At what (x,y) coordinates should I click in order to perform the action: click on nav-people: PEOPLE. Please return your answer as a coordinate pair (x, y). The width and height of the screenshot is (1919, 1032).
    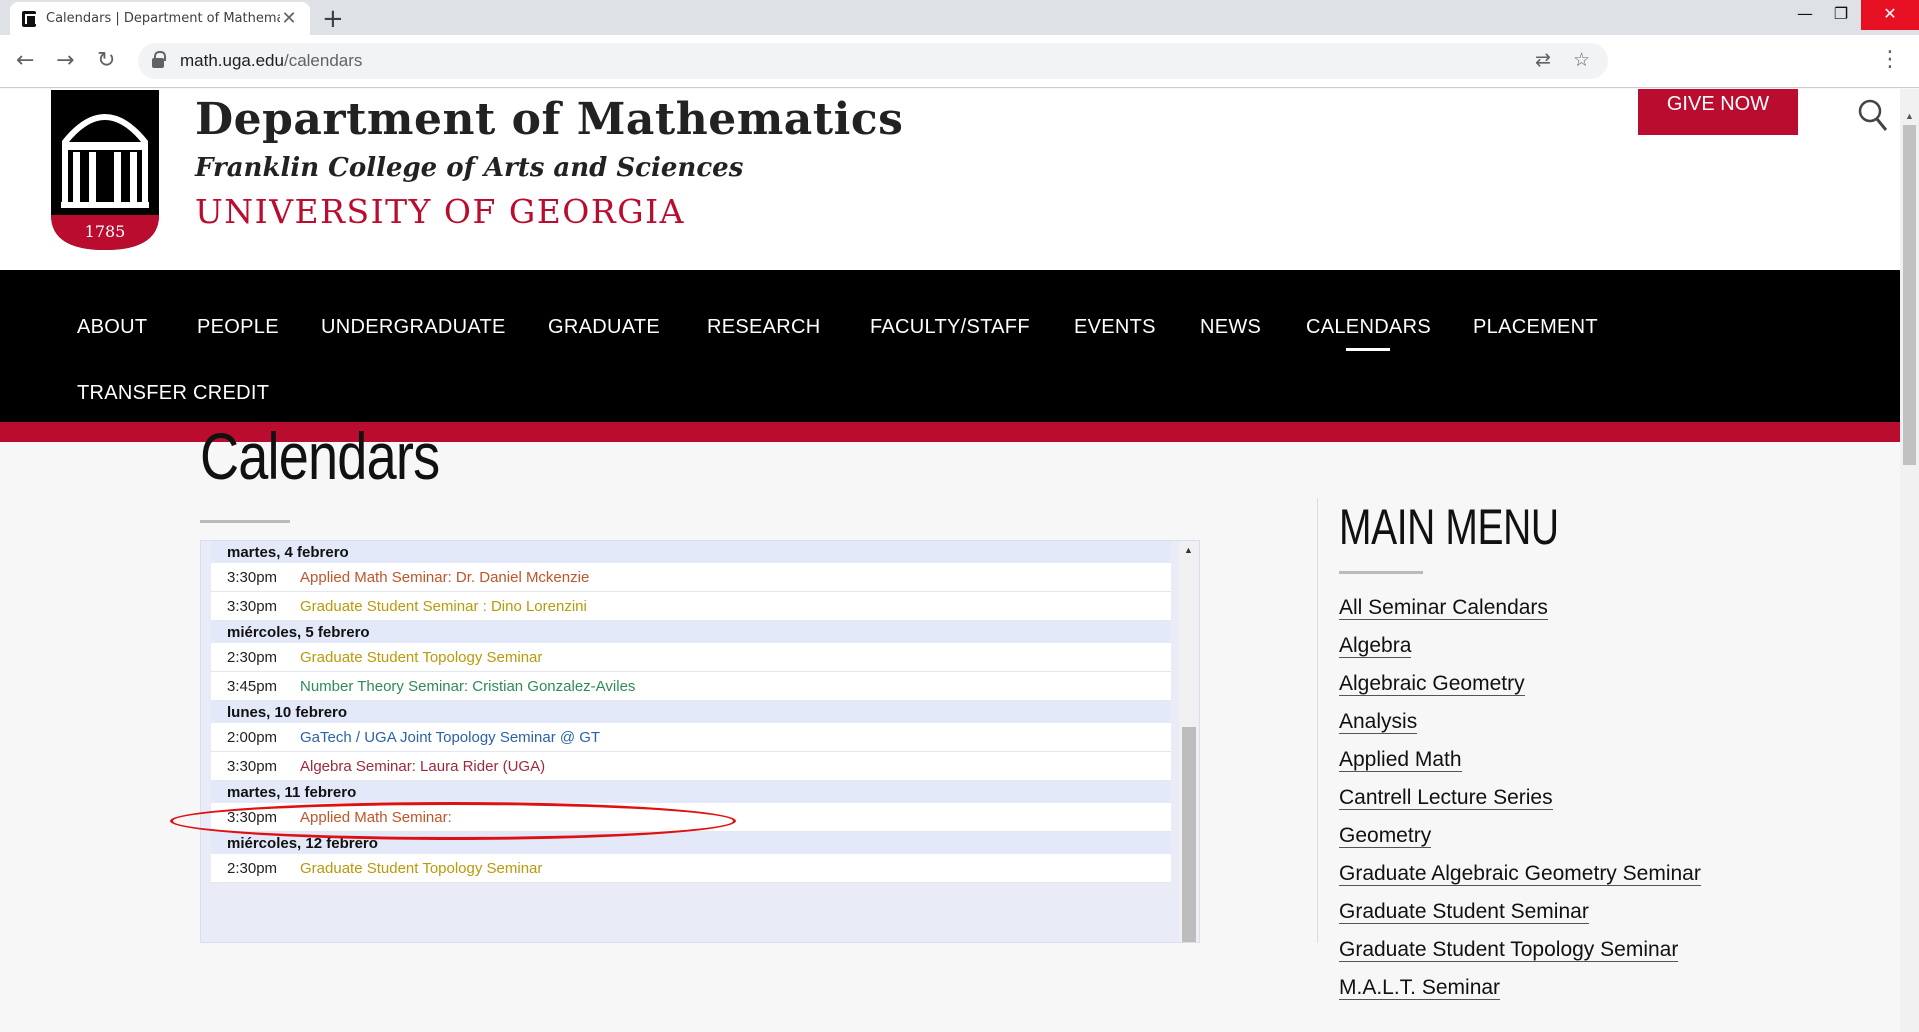
    Looking at the image, I should click on (238, 327).